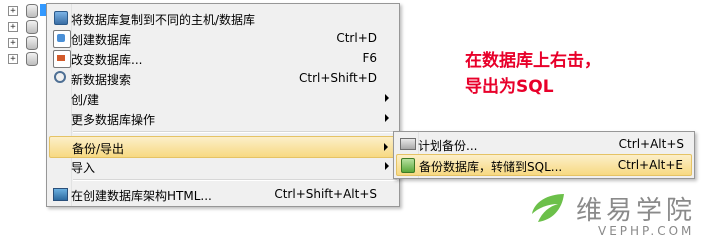 This screenshot has width=718, height=248. What do you see at coordinates (544, 144) in the screenshot?
I see `menu-item-schedule-backup: 计划备份... Ctrl+Alt+S` at bounding box center [544, 144].